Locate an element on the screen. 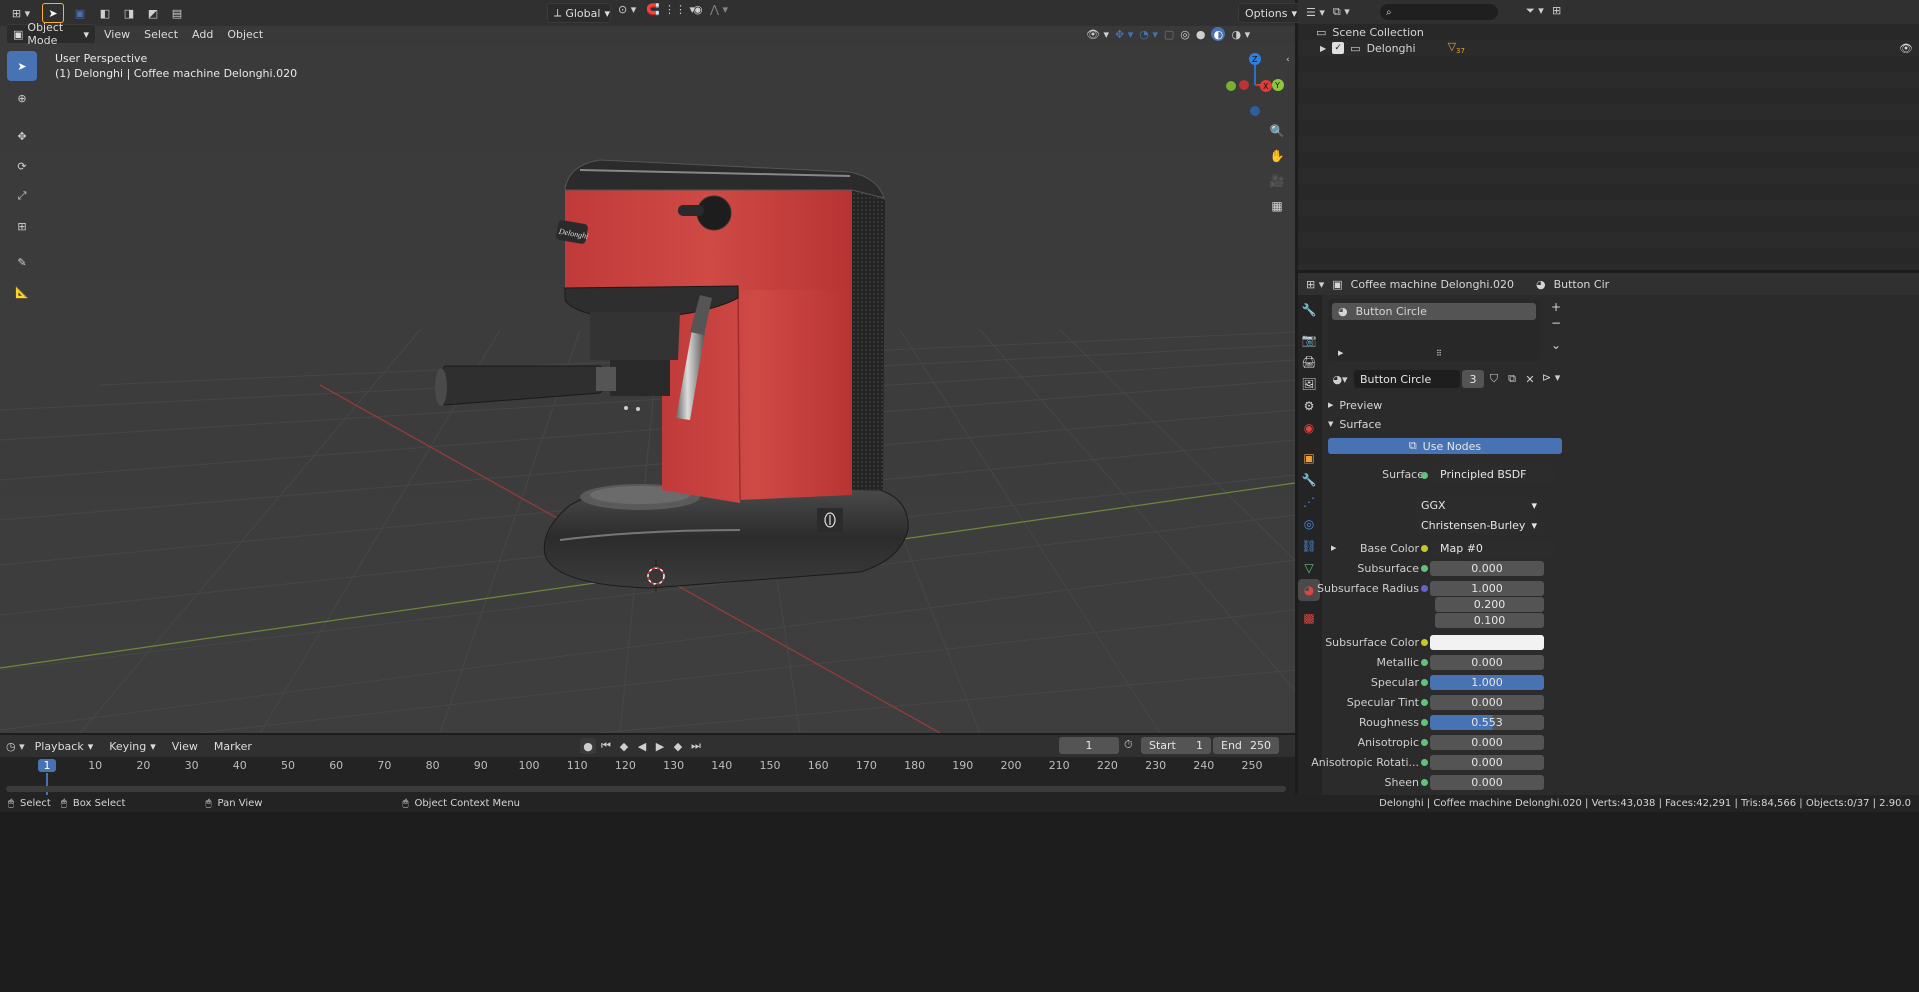 The height and width of the screenshot is (992, 1919). sidebar-toggle-icon: ‹ is located at coordinates (1288, 60).